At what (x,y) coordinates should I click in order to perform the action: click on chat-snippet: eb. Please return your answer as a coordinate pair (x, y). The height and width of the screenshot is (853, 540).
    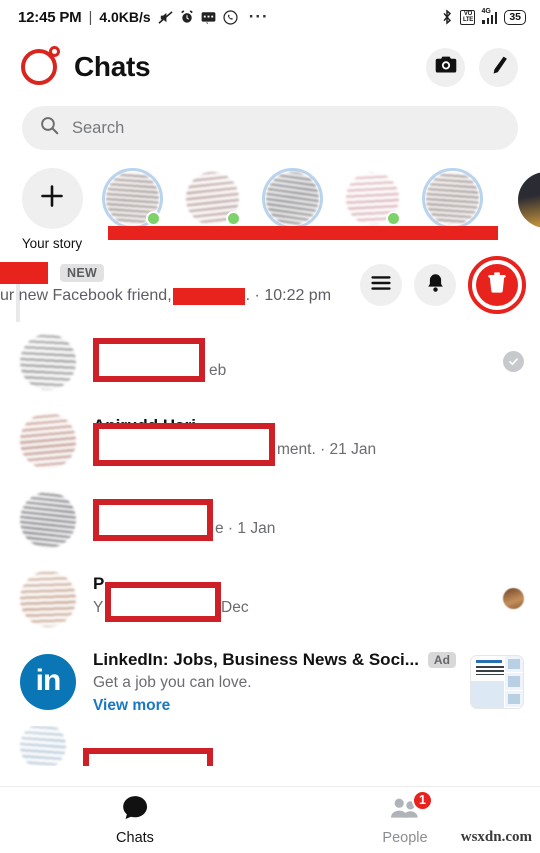
    Looking at the image, I should click on (218, 370).